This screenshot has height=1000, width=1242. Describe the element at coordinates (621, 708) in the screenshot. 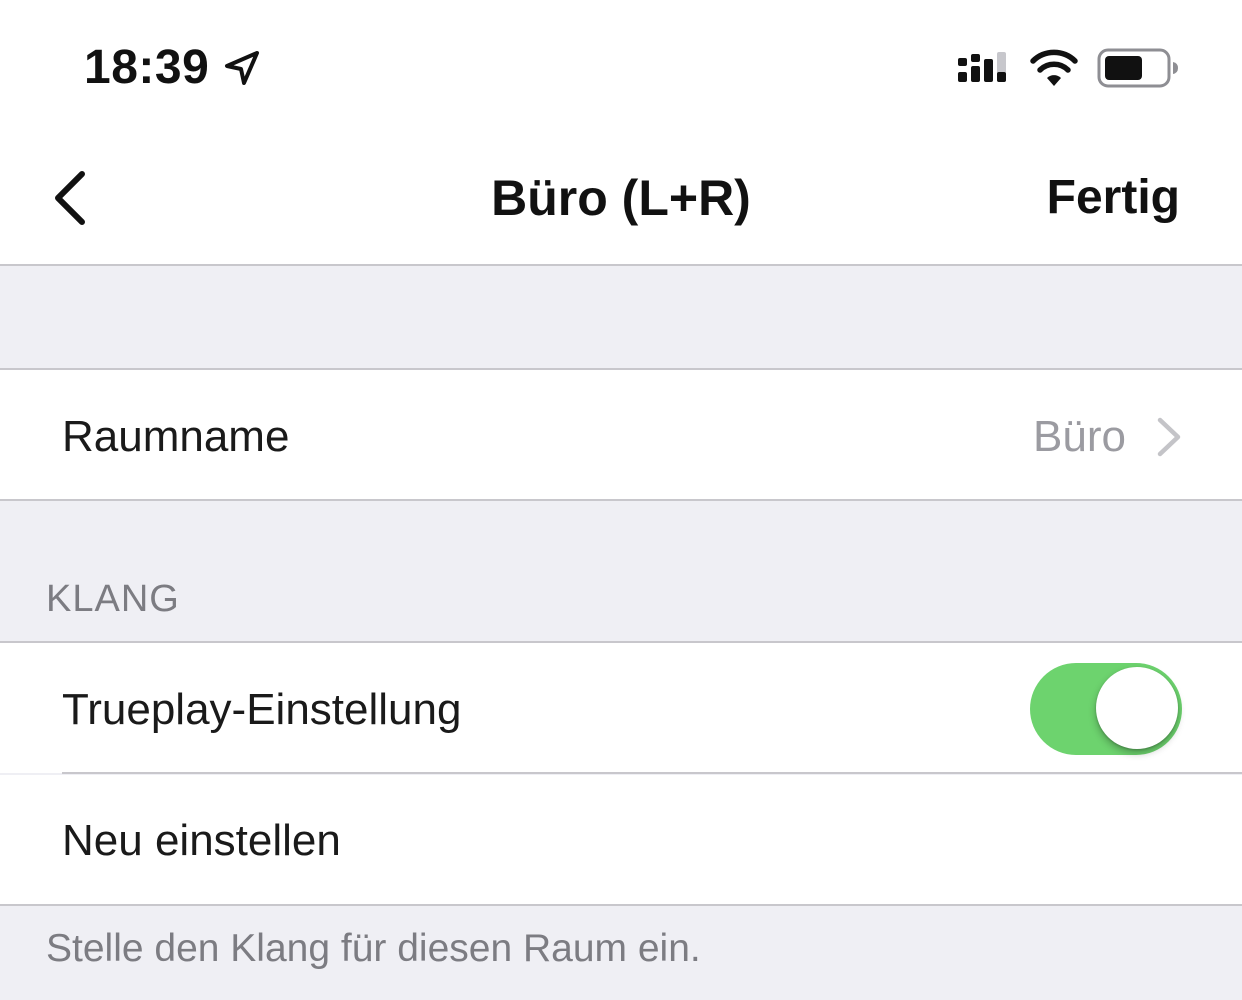

I see `trueplay-row: Trueplay-Einstellung` at that location.